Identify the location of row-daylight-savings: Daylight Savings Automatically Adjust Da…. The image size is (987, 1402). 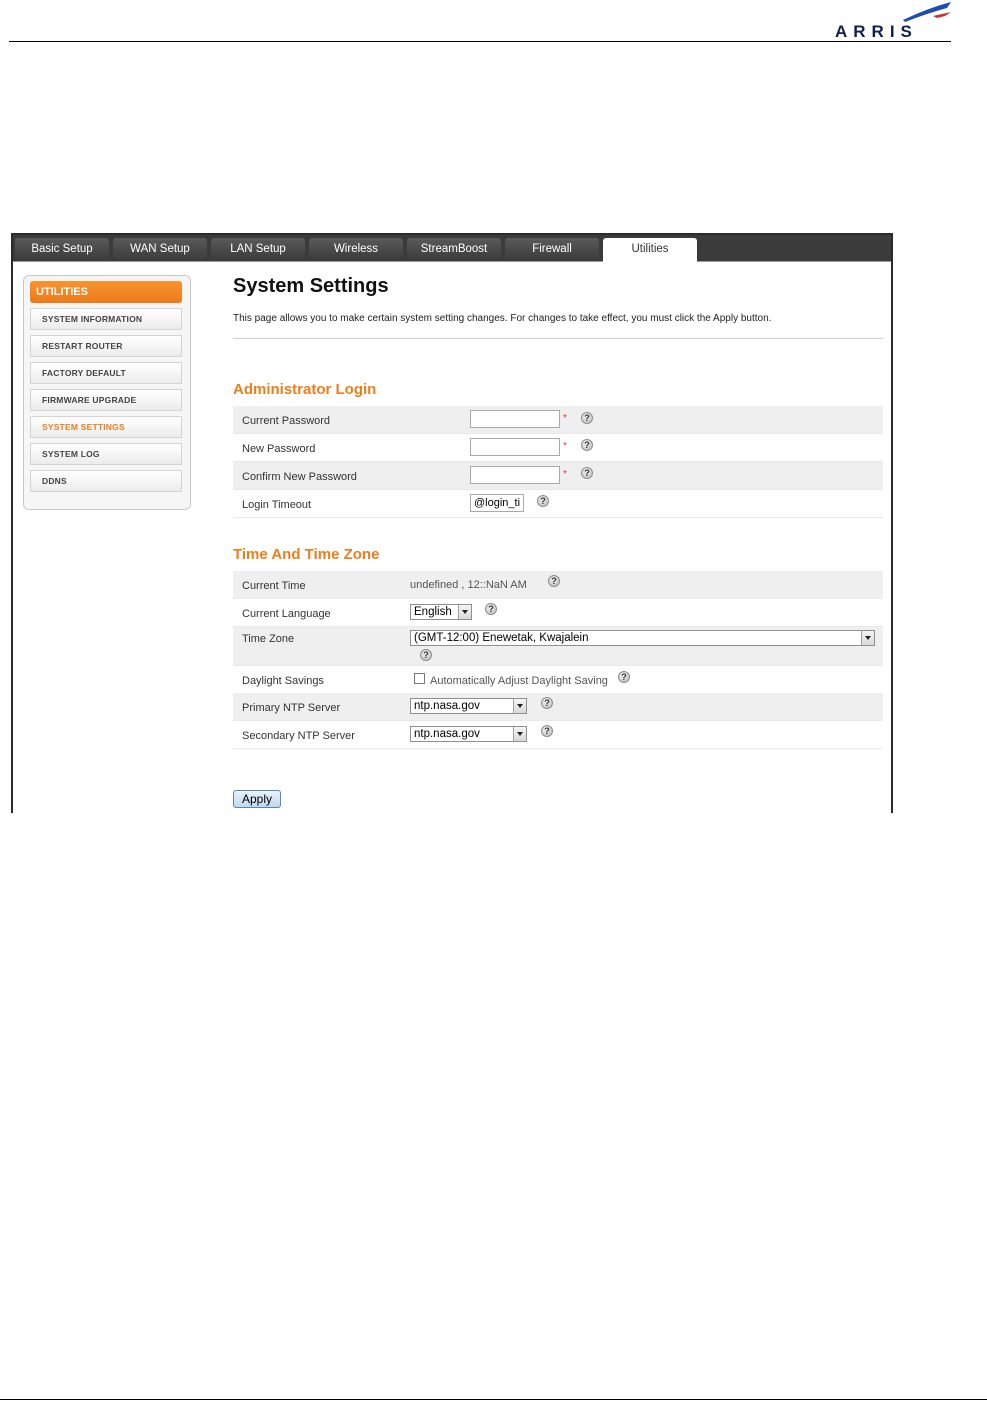
(558, 680).